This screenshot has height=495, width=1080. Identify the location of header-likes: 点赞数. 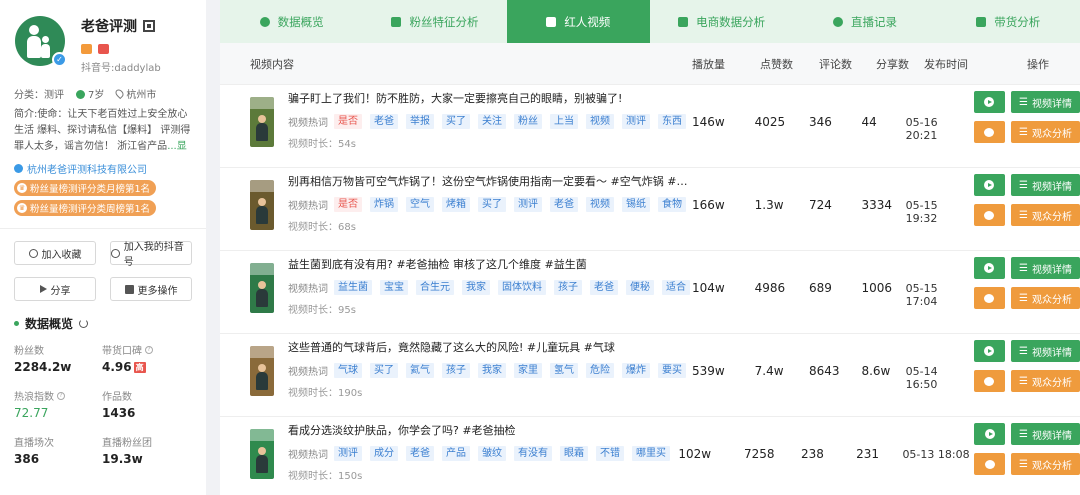
(789, 64).